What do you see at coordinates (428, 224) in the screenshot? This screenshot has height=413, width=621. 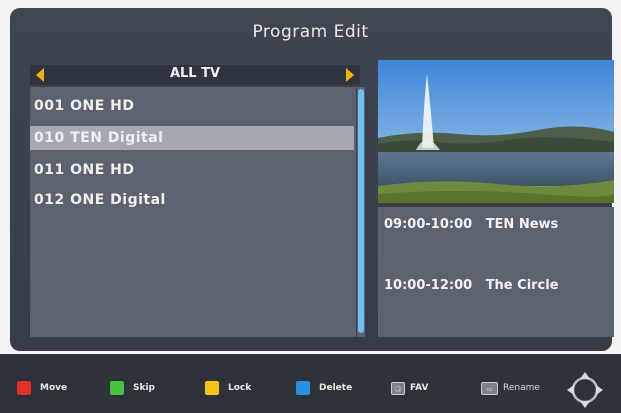 I see `epg-time: 09:00-10:00` at bounding box center [428, 224].